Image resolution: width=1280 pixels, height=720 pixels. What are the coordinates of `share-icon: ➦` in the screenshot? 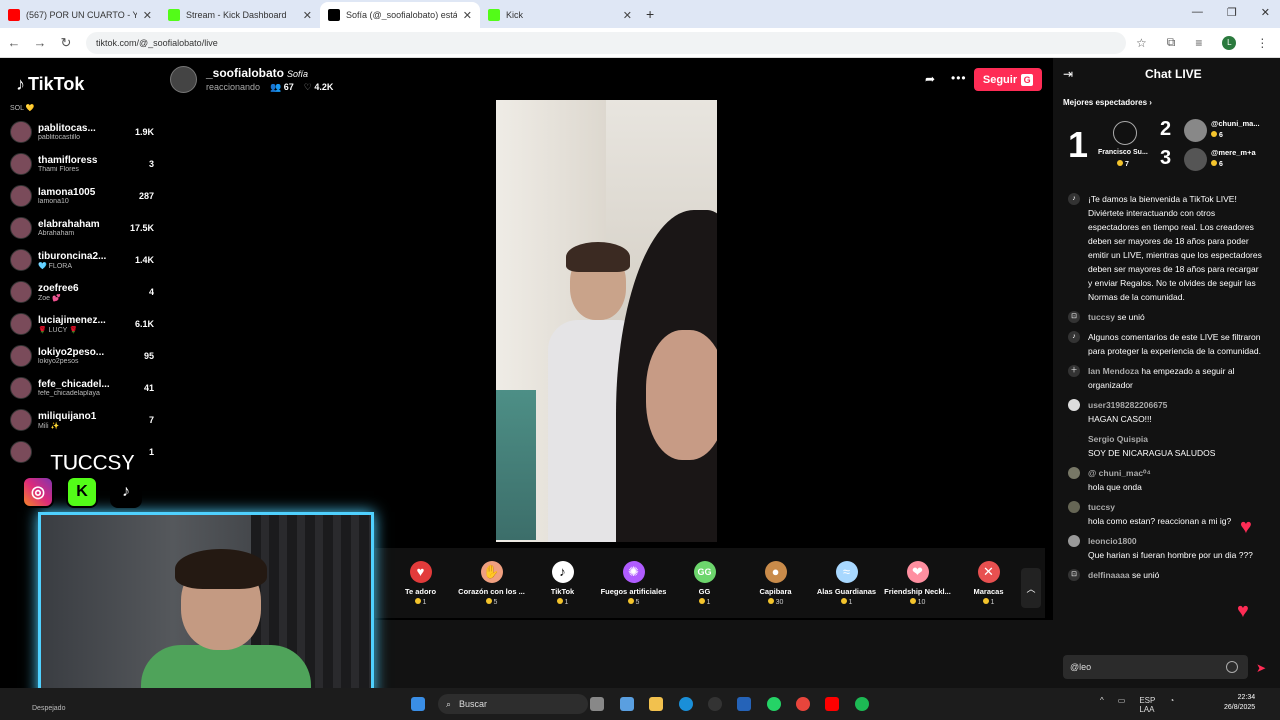 It's located at (930, 79).